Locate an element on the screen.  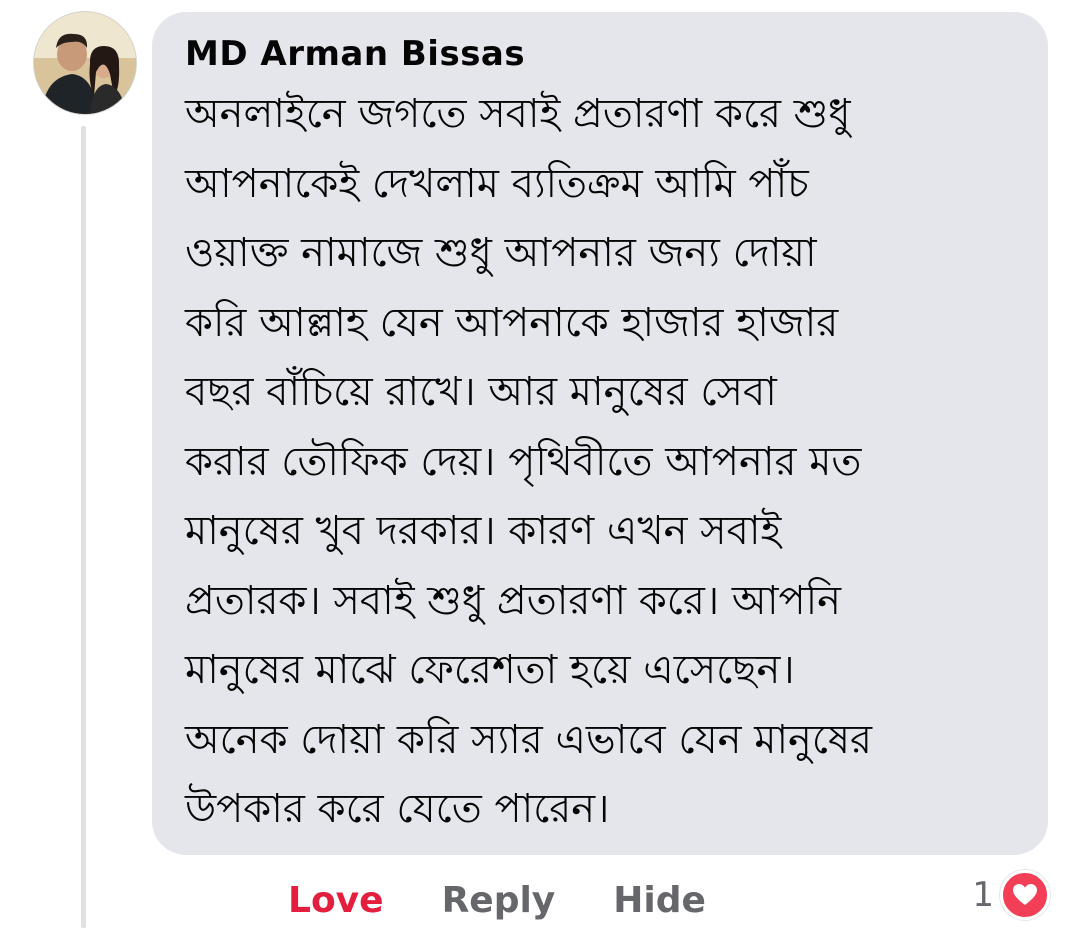
heart-icon is located at coordinates (1025, 895).